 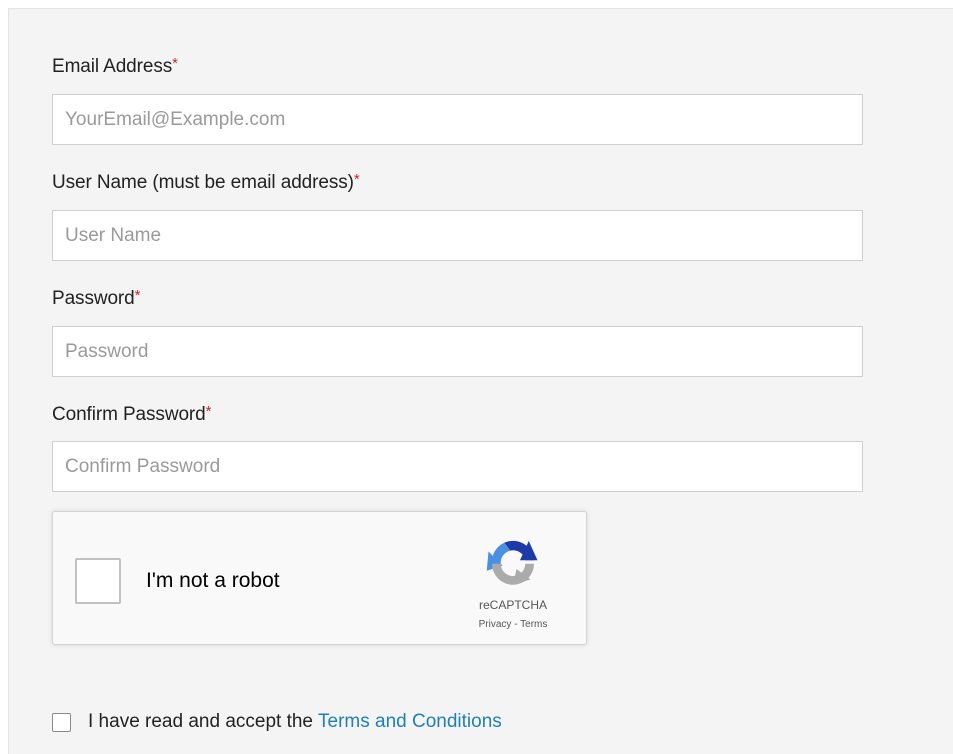 I want to click on username-label: User Name (must be email address)*, so click(x=206, y=182).